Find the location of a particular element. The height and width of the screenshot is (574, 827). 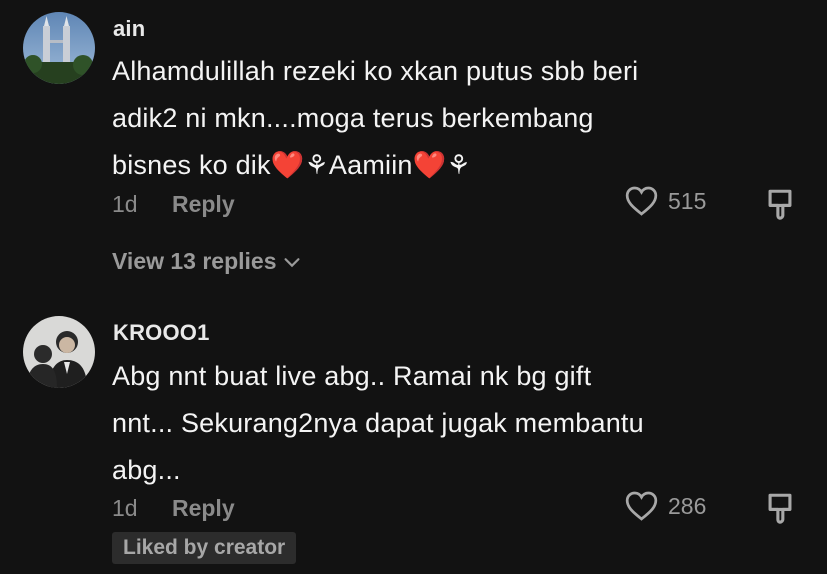

comment-line: Abg nnt buat live abg.. Ramai nk bg gift is located at coordinates (352, 376).